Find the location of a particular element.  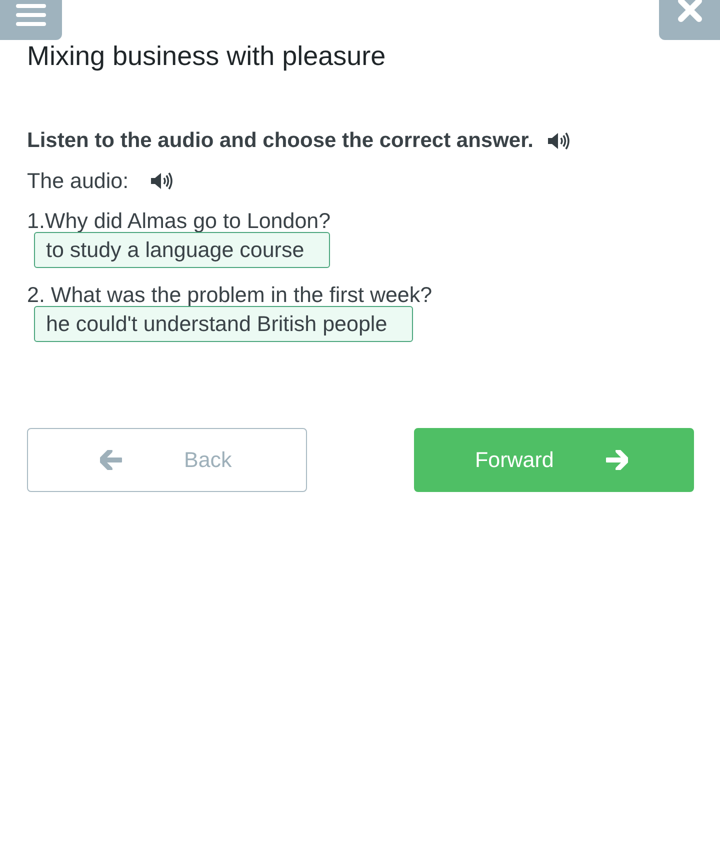

question-text: 1.Why did Almas go to London? is located at coordinates (179, 221).